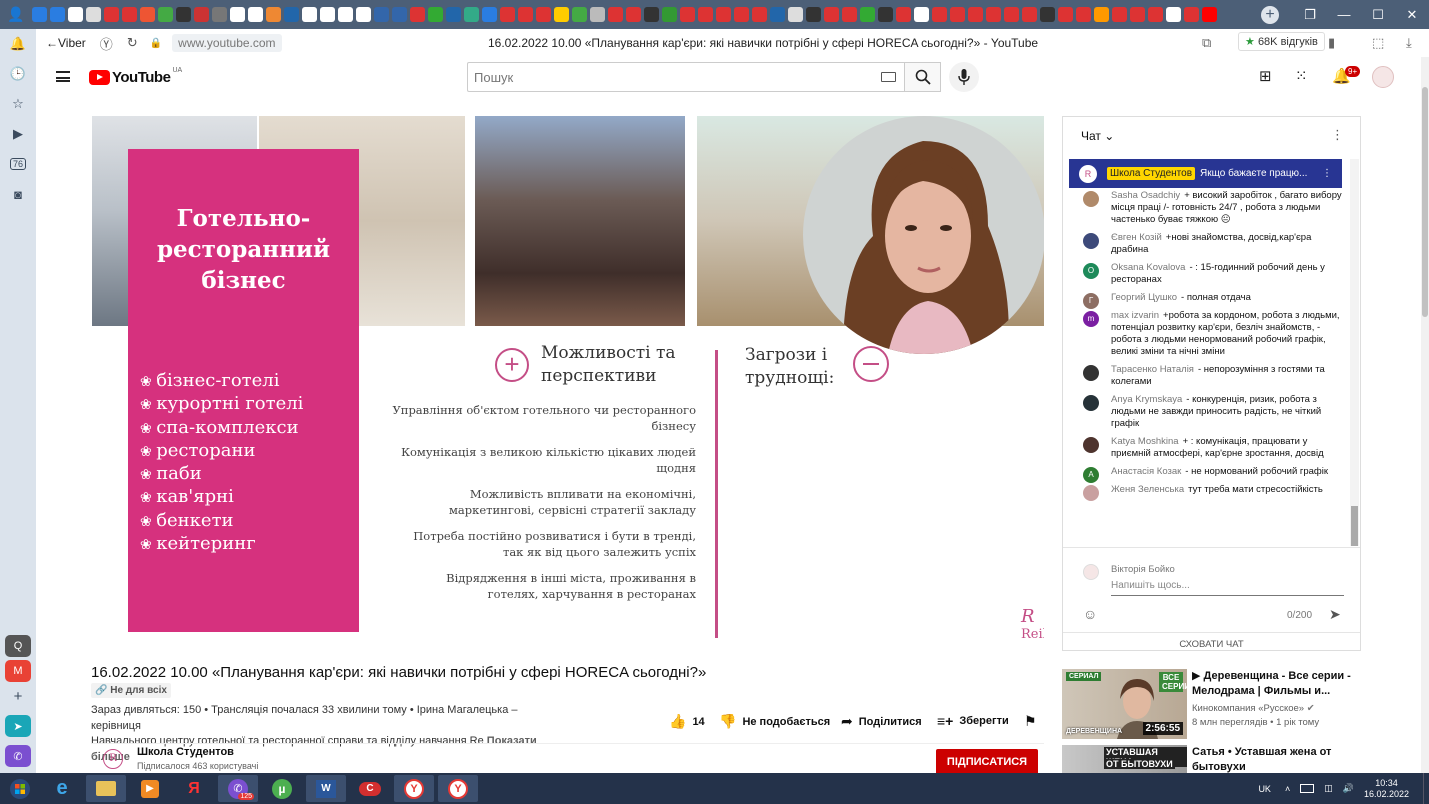  What do you see at coordinates (18, 696) in the screenshot?
I see `add-app-icon: +` at bounding box center [18, 696].